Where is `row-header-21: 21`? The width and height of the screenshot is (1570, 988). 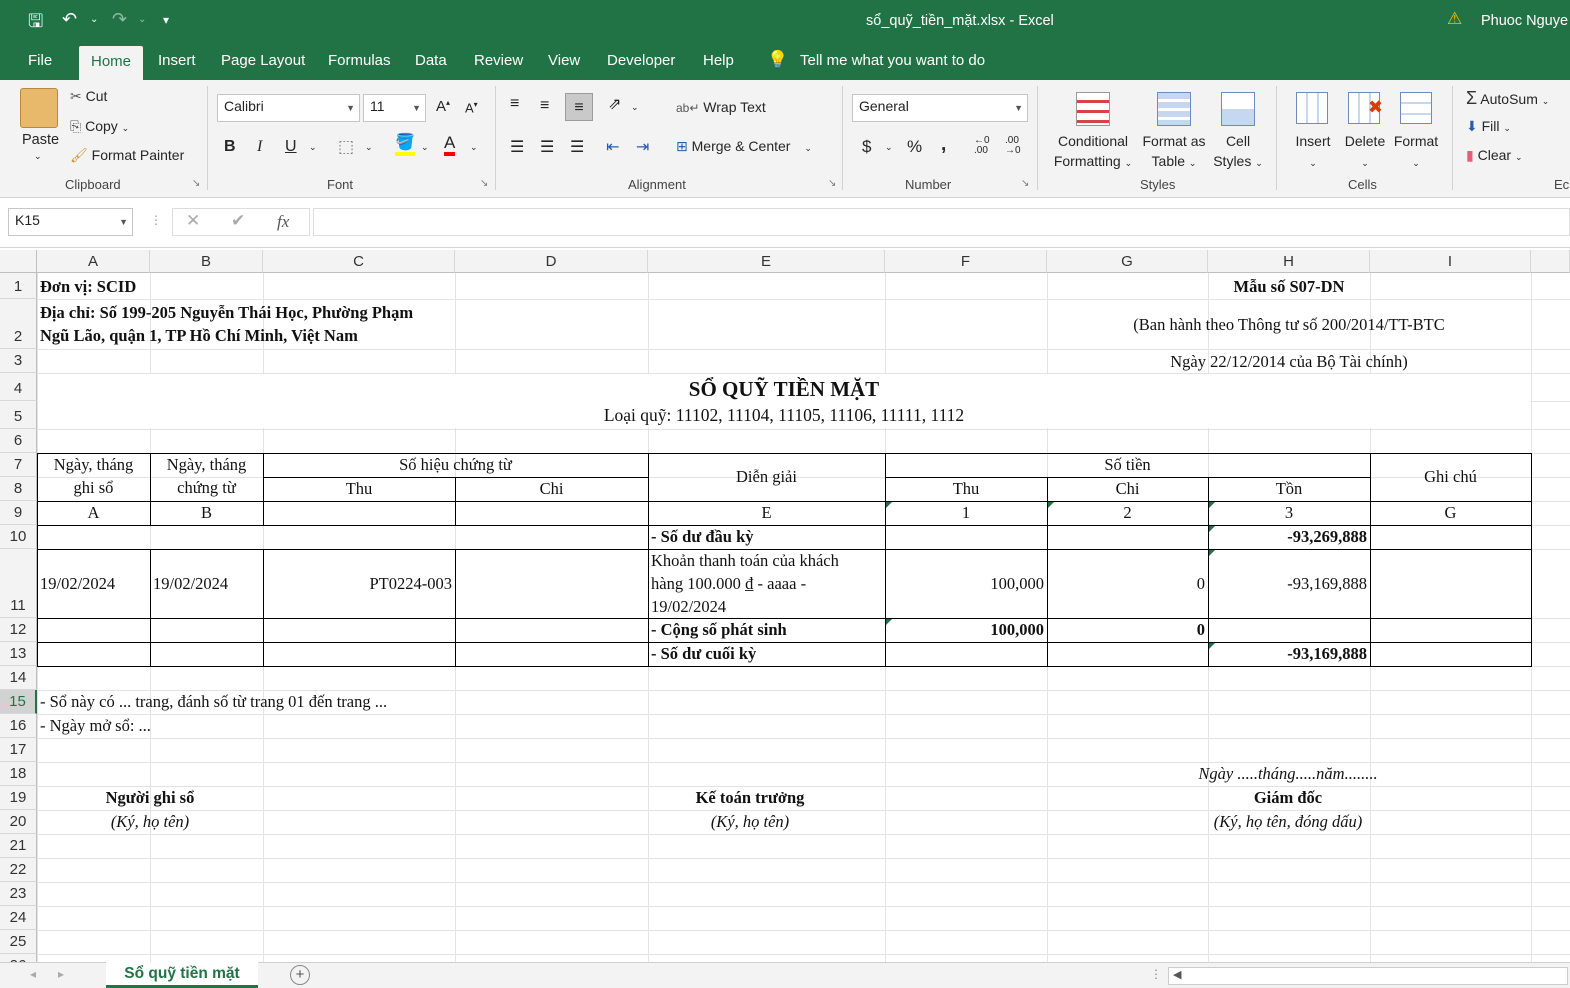 row-header-21: 21 is located at coordinates (18, 846).